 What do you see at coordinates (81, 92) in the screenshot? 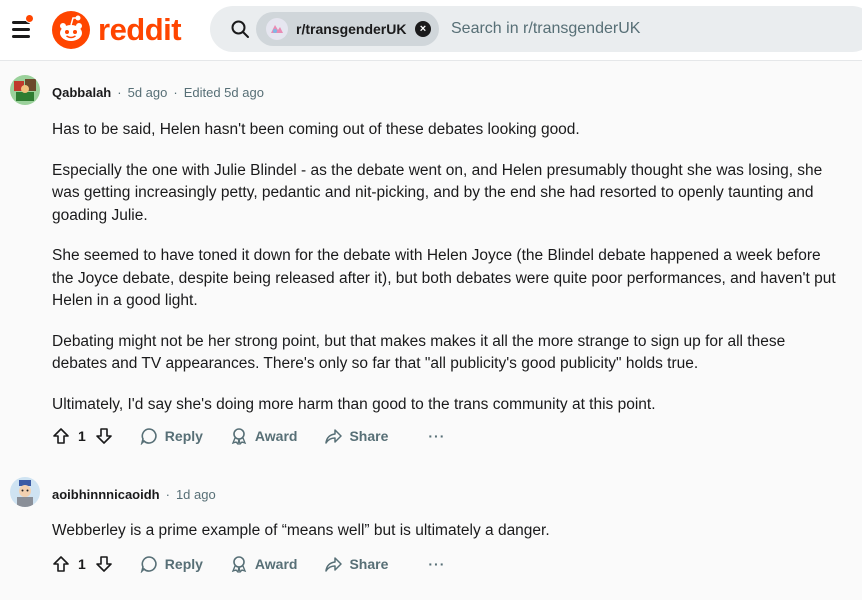
I see `comment-author: Qabbalah` at bounding box center [81, 92].